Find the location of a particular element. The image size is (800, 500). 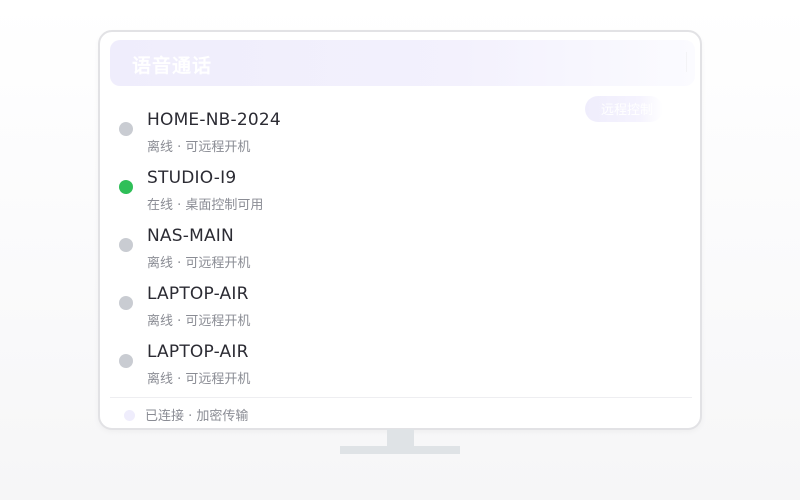

device-row: NAS-MAIN 离线 · 可远程开机 is located at coordinates (400, 252).